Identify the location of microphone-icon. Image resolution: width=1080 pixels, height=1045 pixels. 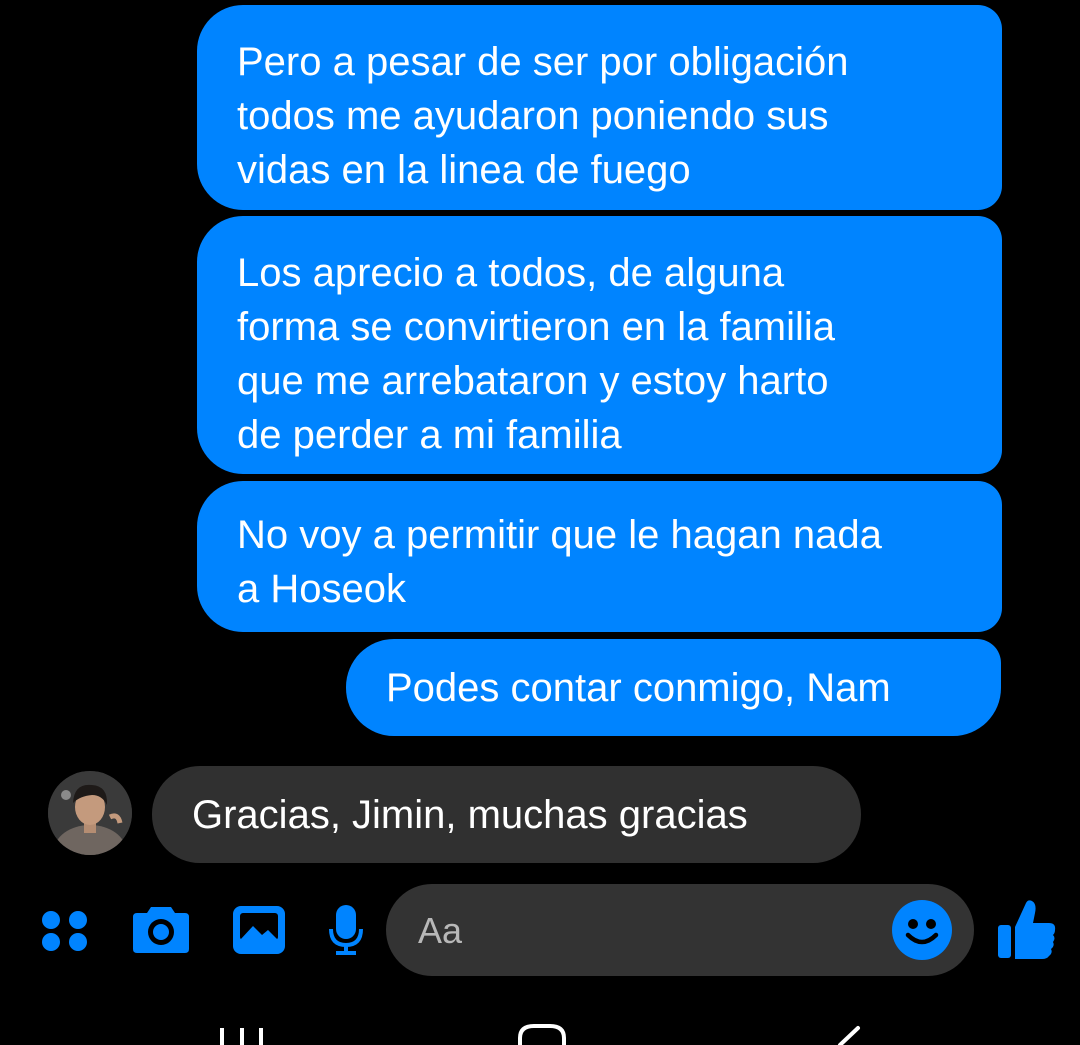
(346, 930).